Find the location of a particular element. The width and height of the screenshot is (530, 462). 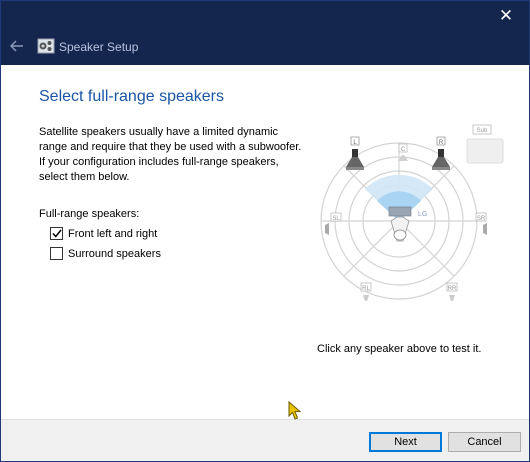

speaker-subwoofer: Sub is located at coordinates (485, 144).